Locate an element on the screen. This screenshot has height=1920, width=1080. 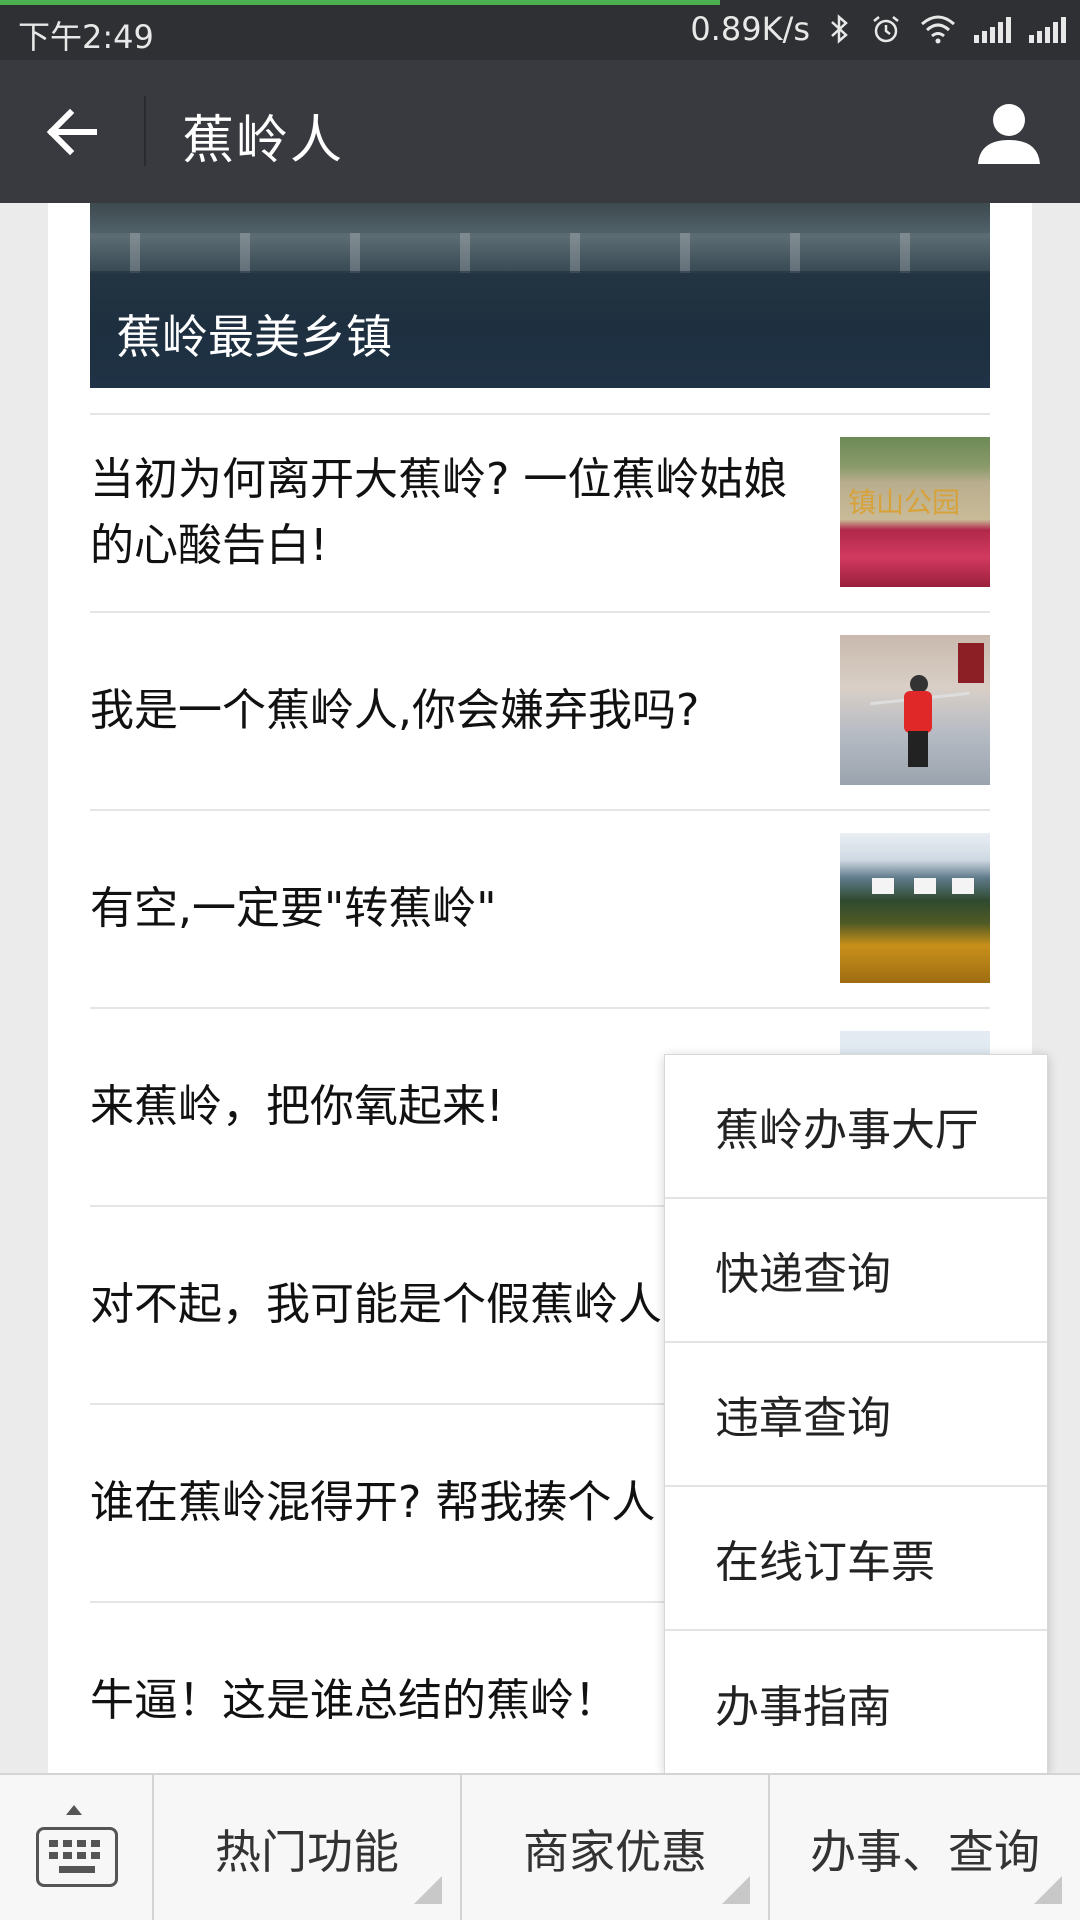
menu-label: 办事、查询 is located at coordinates (925, 1851).